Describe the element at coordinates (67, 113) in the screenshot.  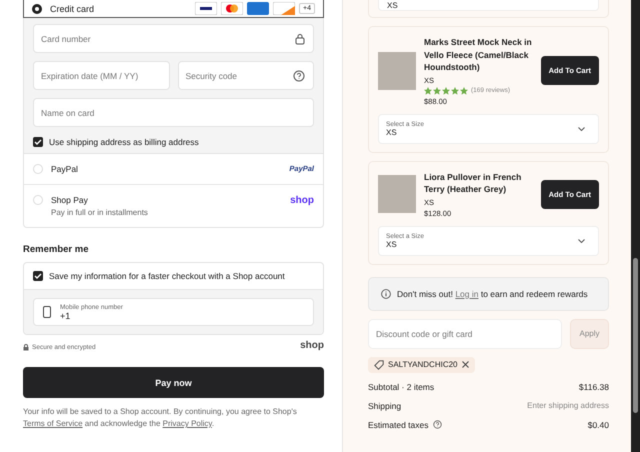
I see `placeholder: Name on card` at that location.